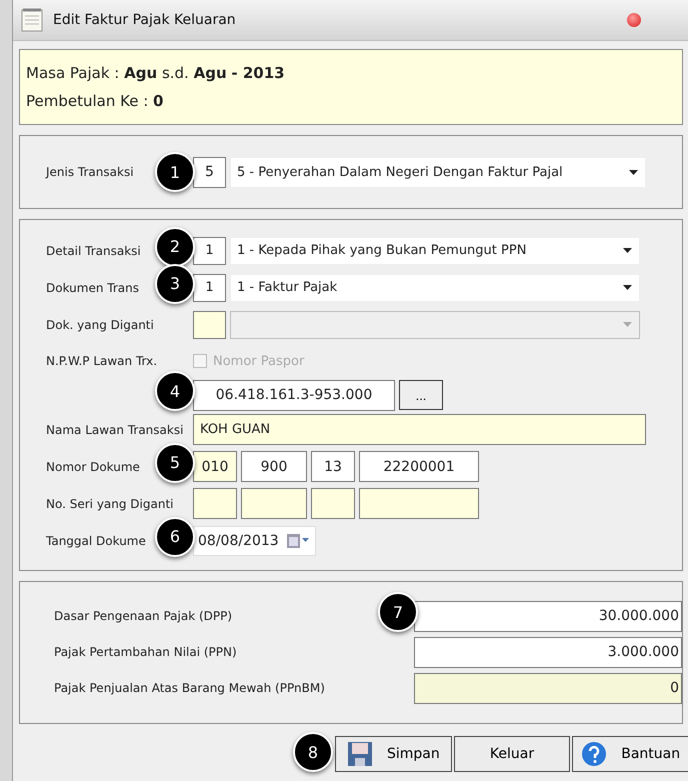 The height and width of the screenshot is (781, 688). What do you see at coordinates (215, 466) in the screenshot?
I see `document-number-field: 010` at bounding box center [215, 466].